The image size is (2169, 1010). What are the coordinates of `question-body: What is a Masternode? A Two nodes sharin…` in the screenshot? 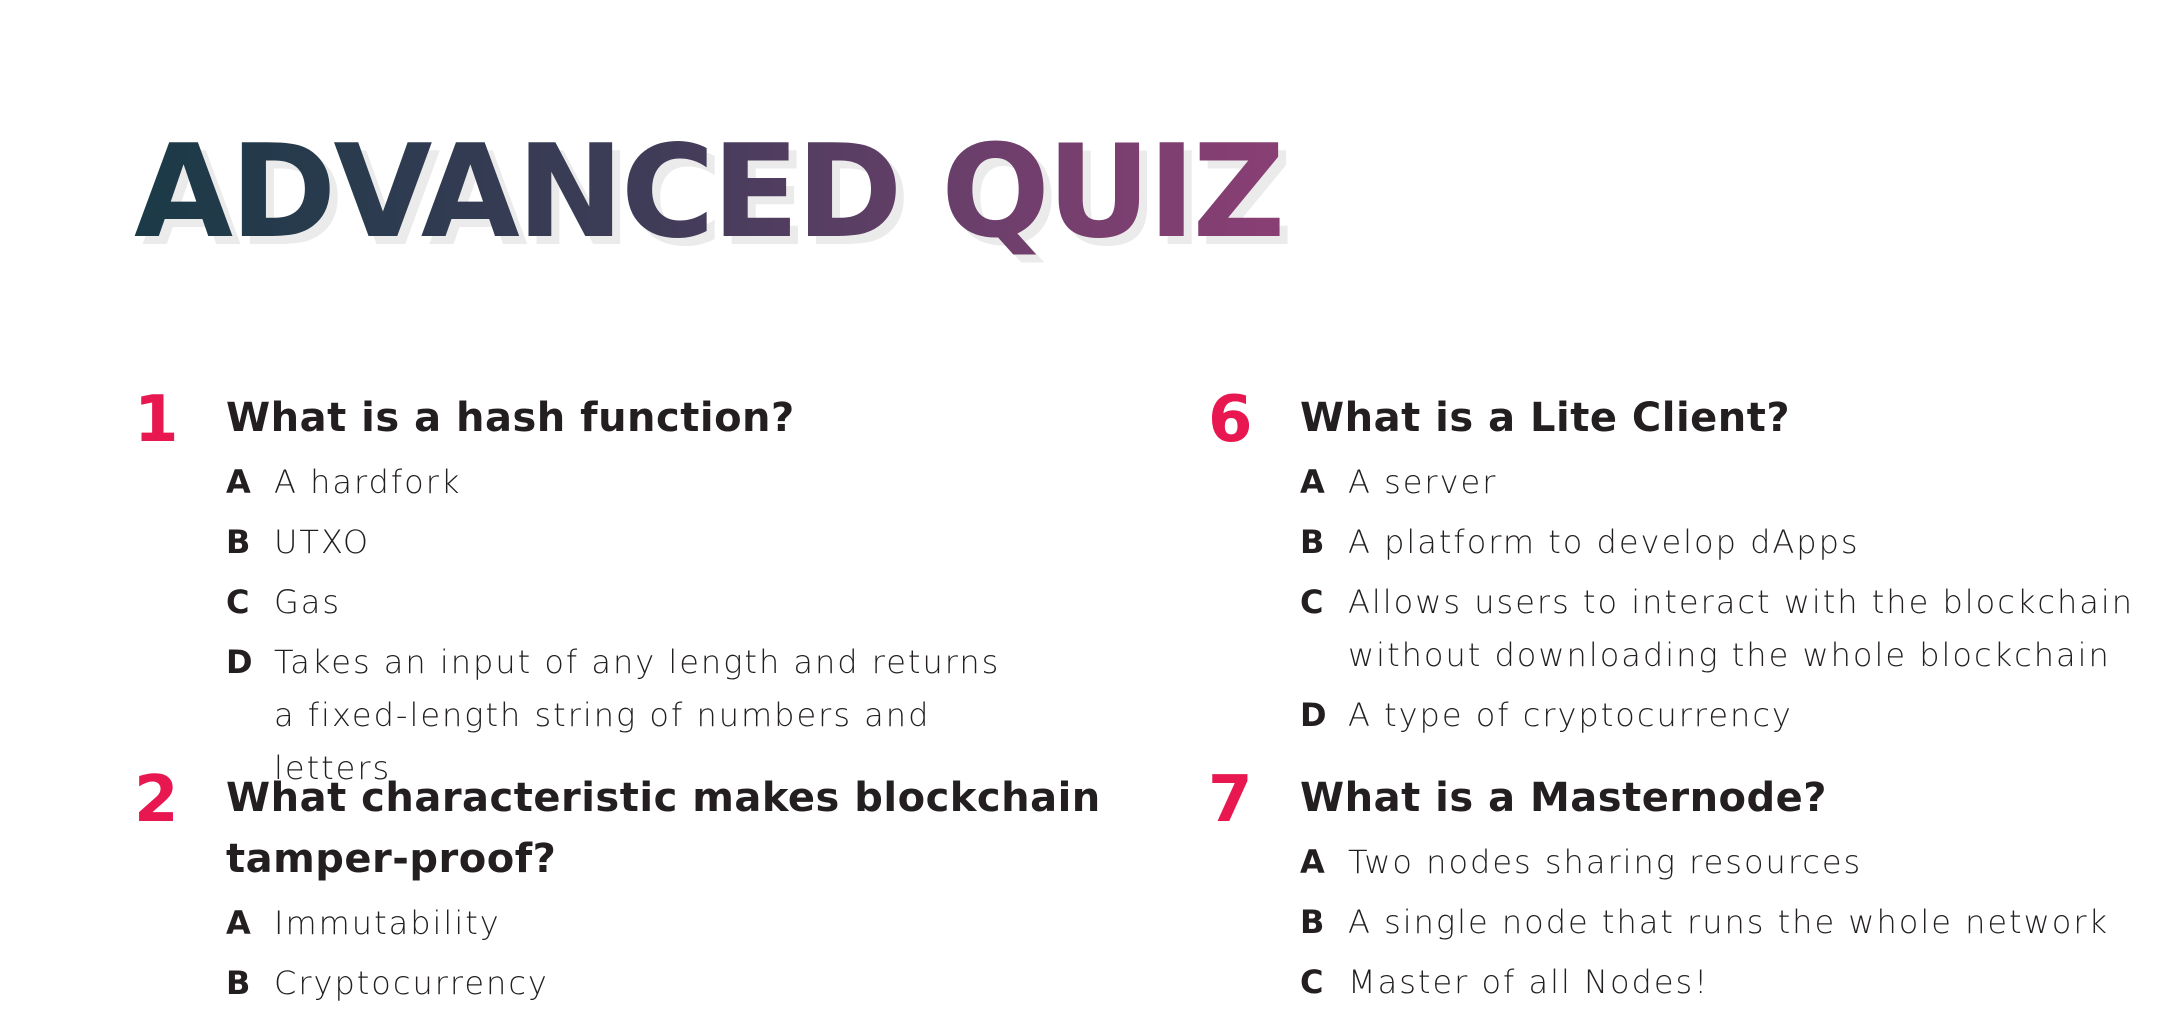 It's located at (1730, 888).